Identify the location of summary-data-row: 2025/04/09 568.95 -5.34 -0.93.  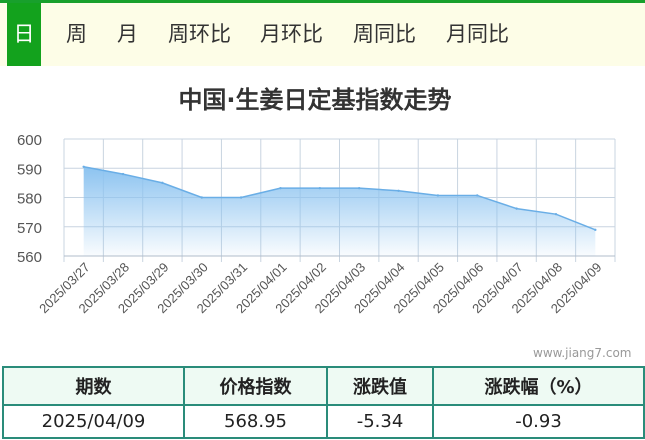
(323, 421).